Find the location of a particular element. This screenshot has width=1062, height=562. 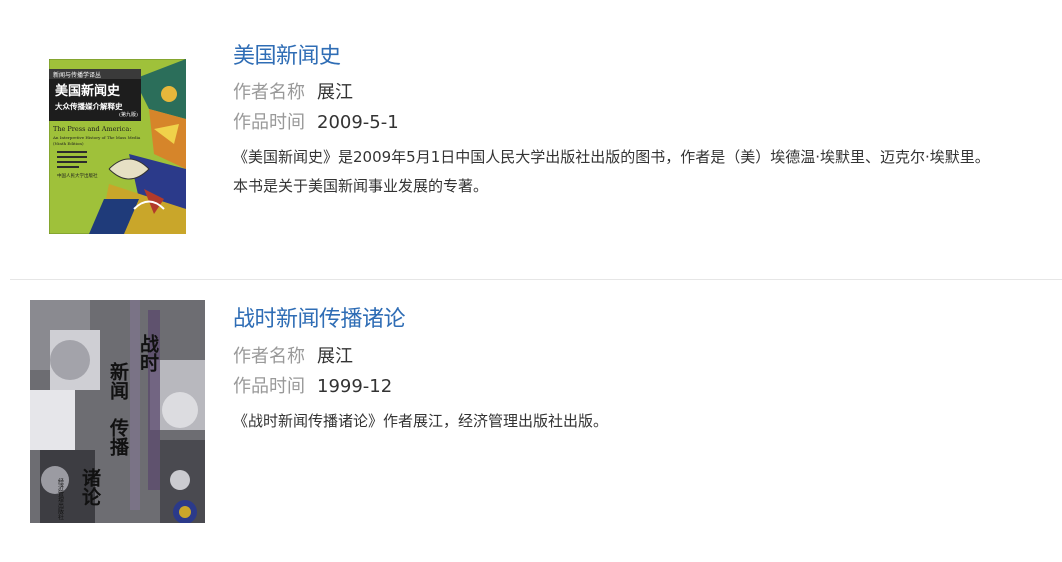

cover-title-mid1: 新闻 is located at coordinates (118, 380).